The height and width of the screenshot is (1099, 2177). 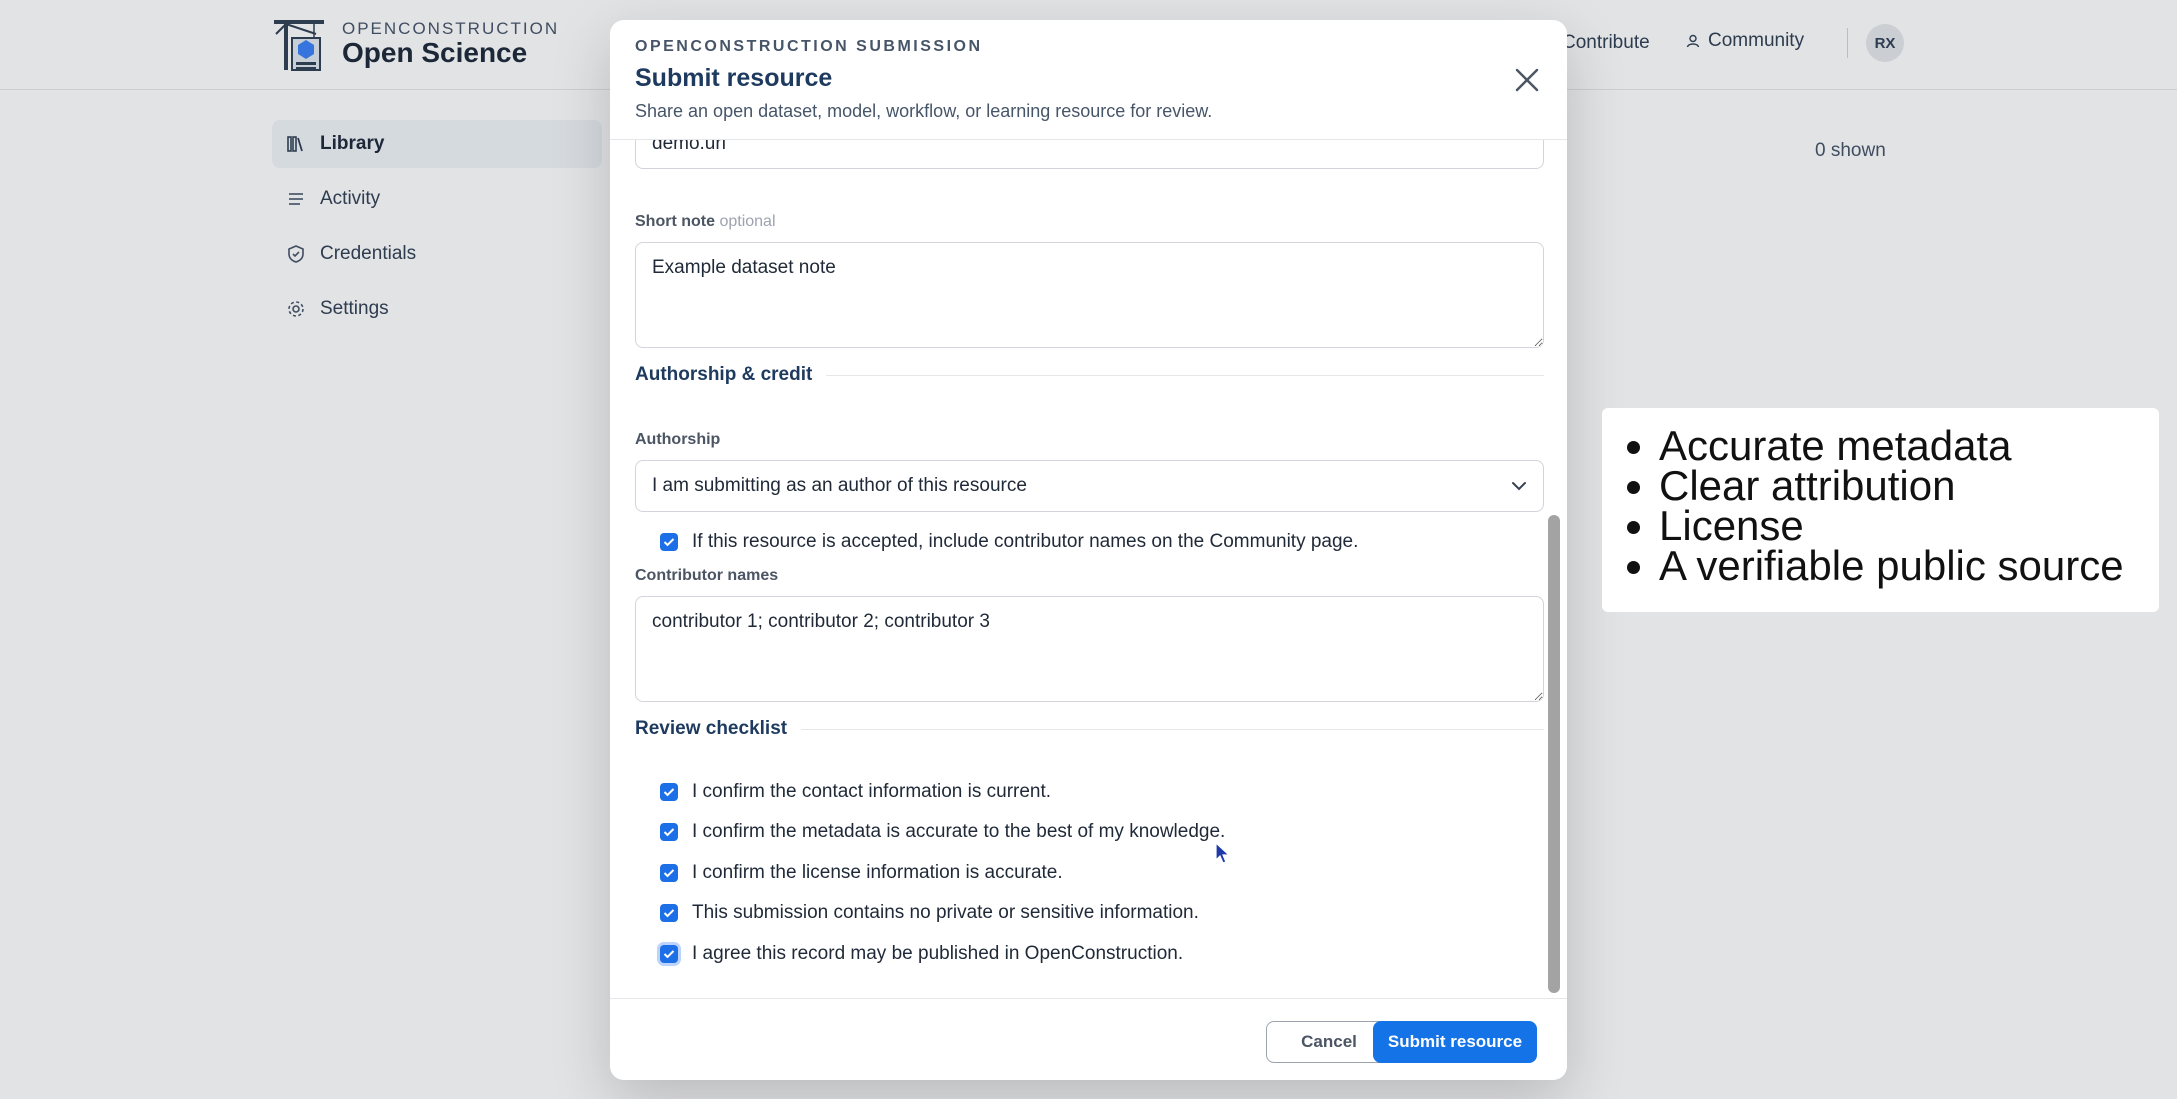 I want to click on optional-tag: optional, so click(x=747, y=221).